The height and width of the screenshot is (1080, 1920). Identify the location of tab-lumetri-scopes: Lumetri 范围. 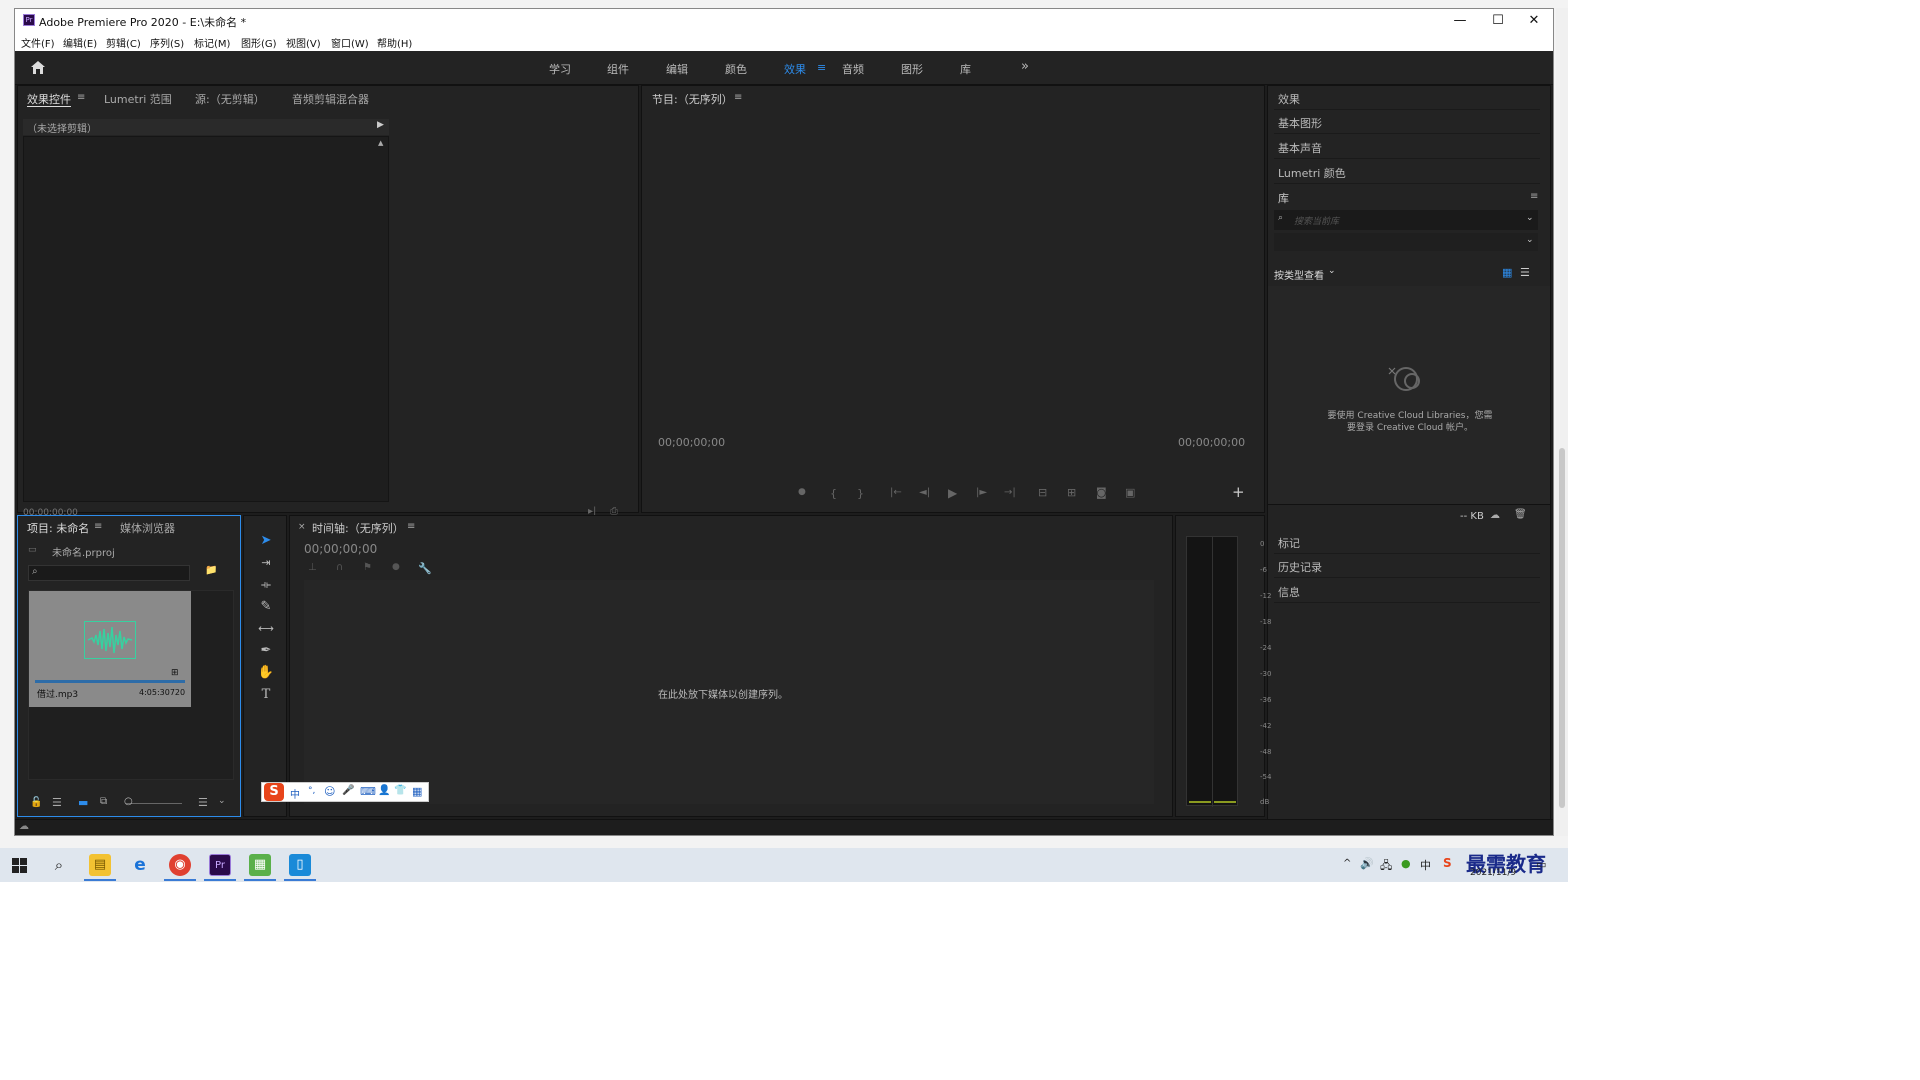
(138, 99).